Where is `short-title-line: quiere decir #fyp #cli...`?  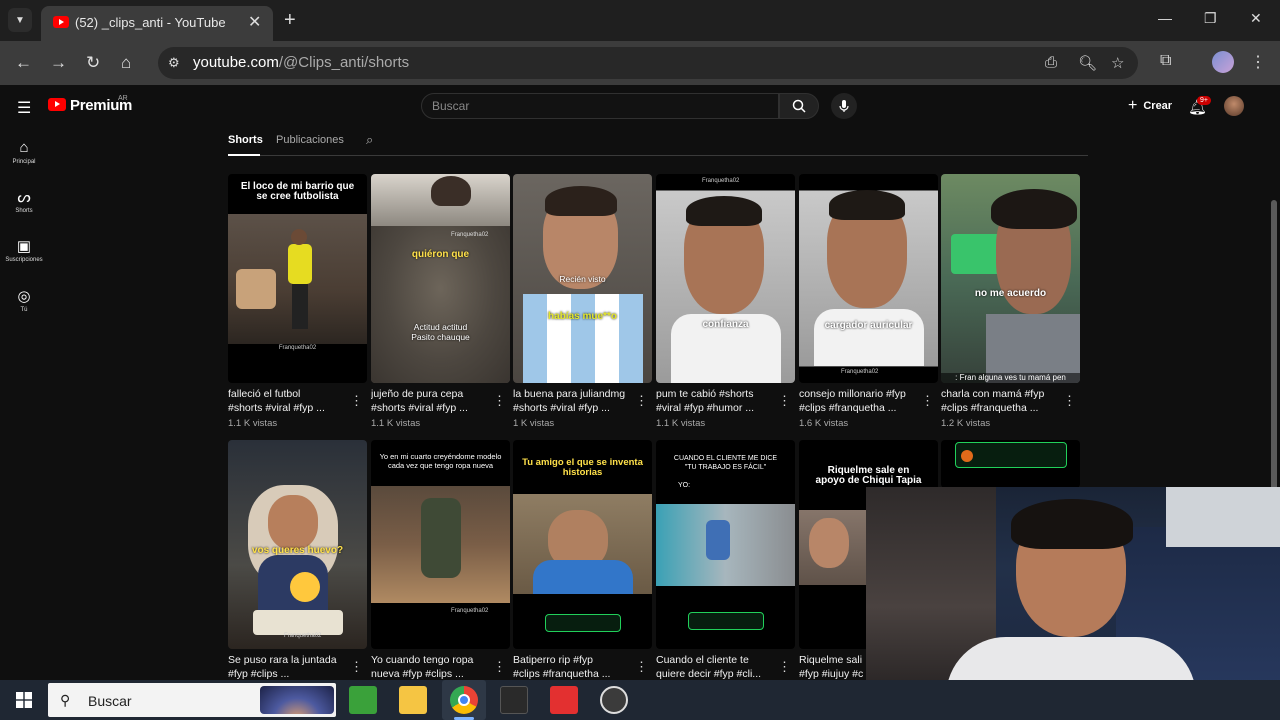
short-title-line: quiere decir #fyp #cli... is located at coordinates (709, 674).